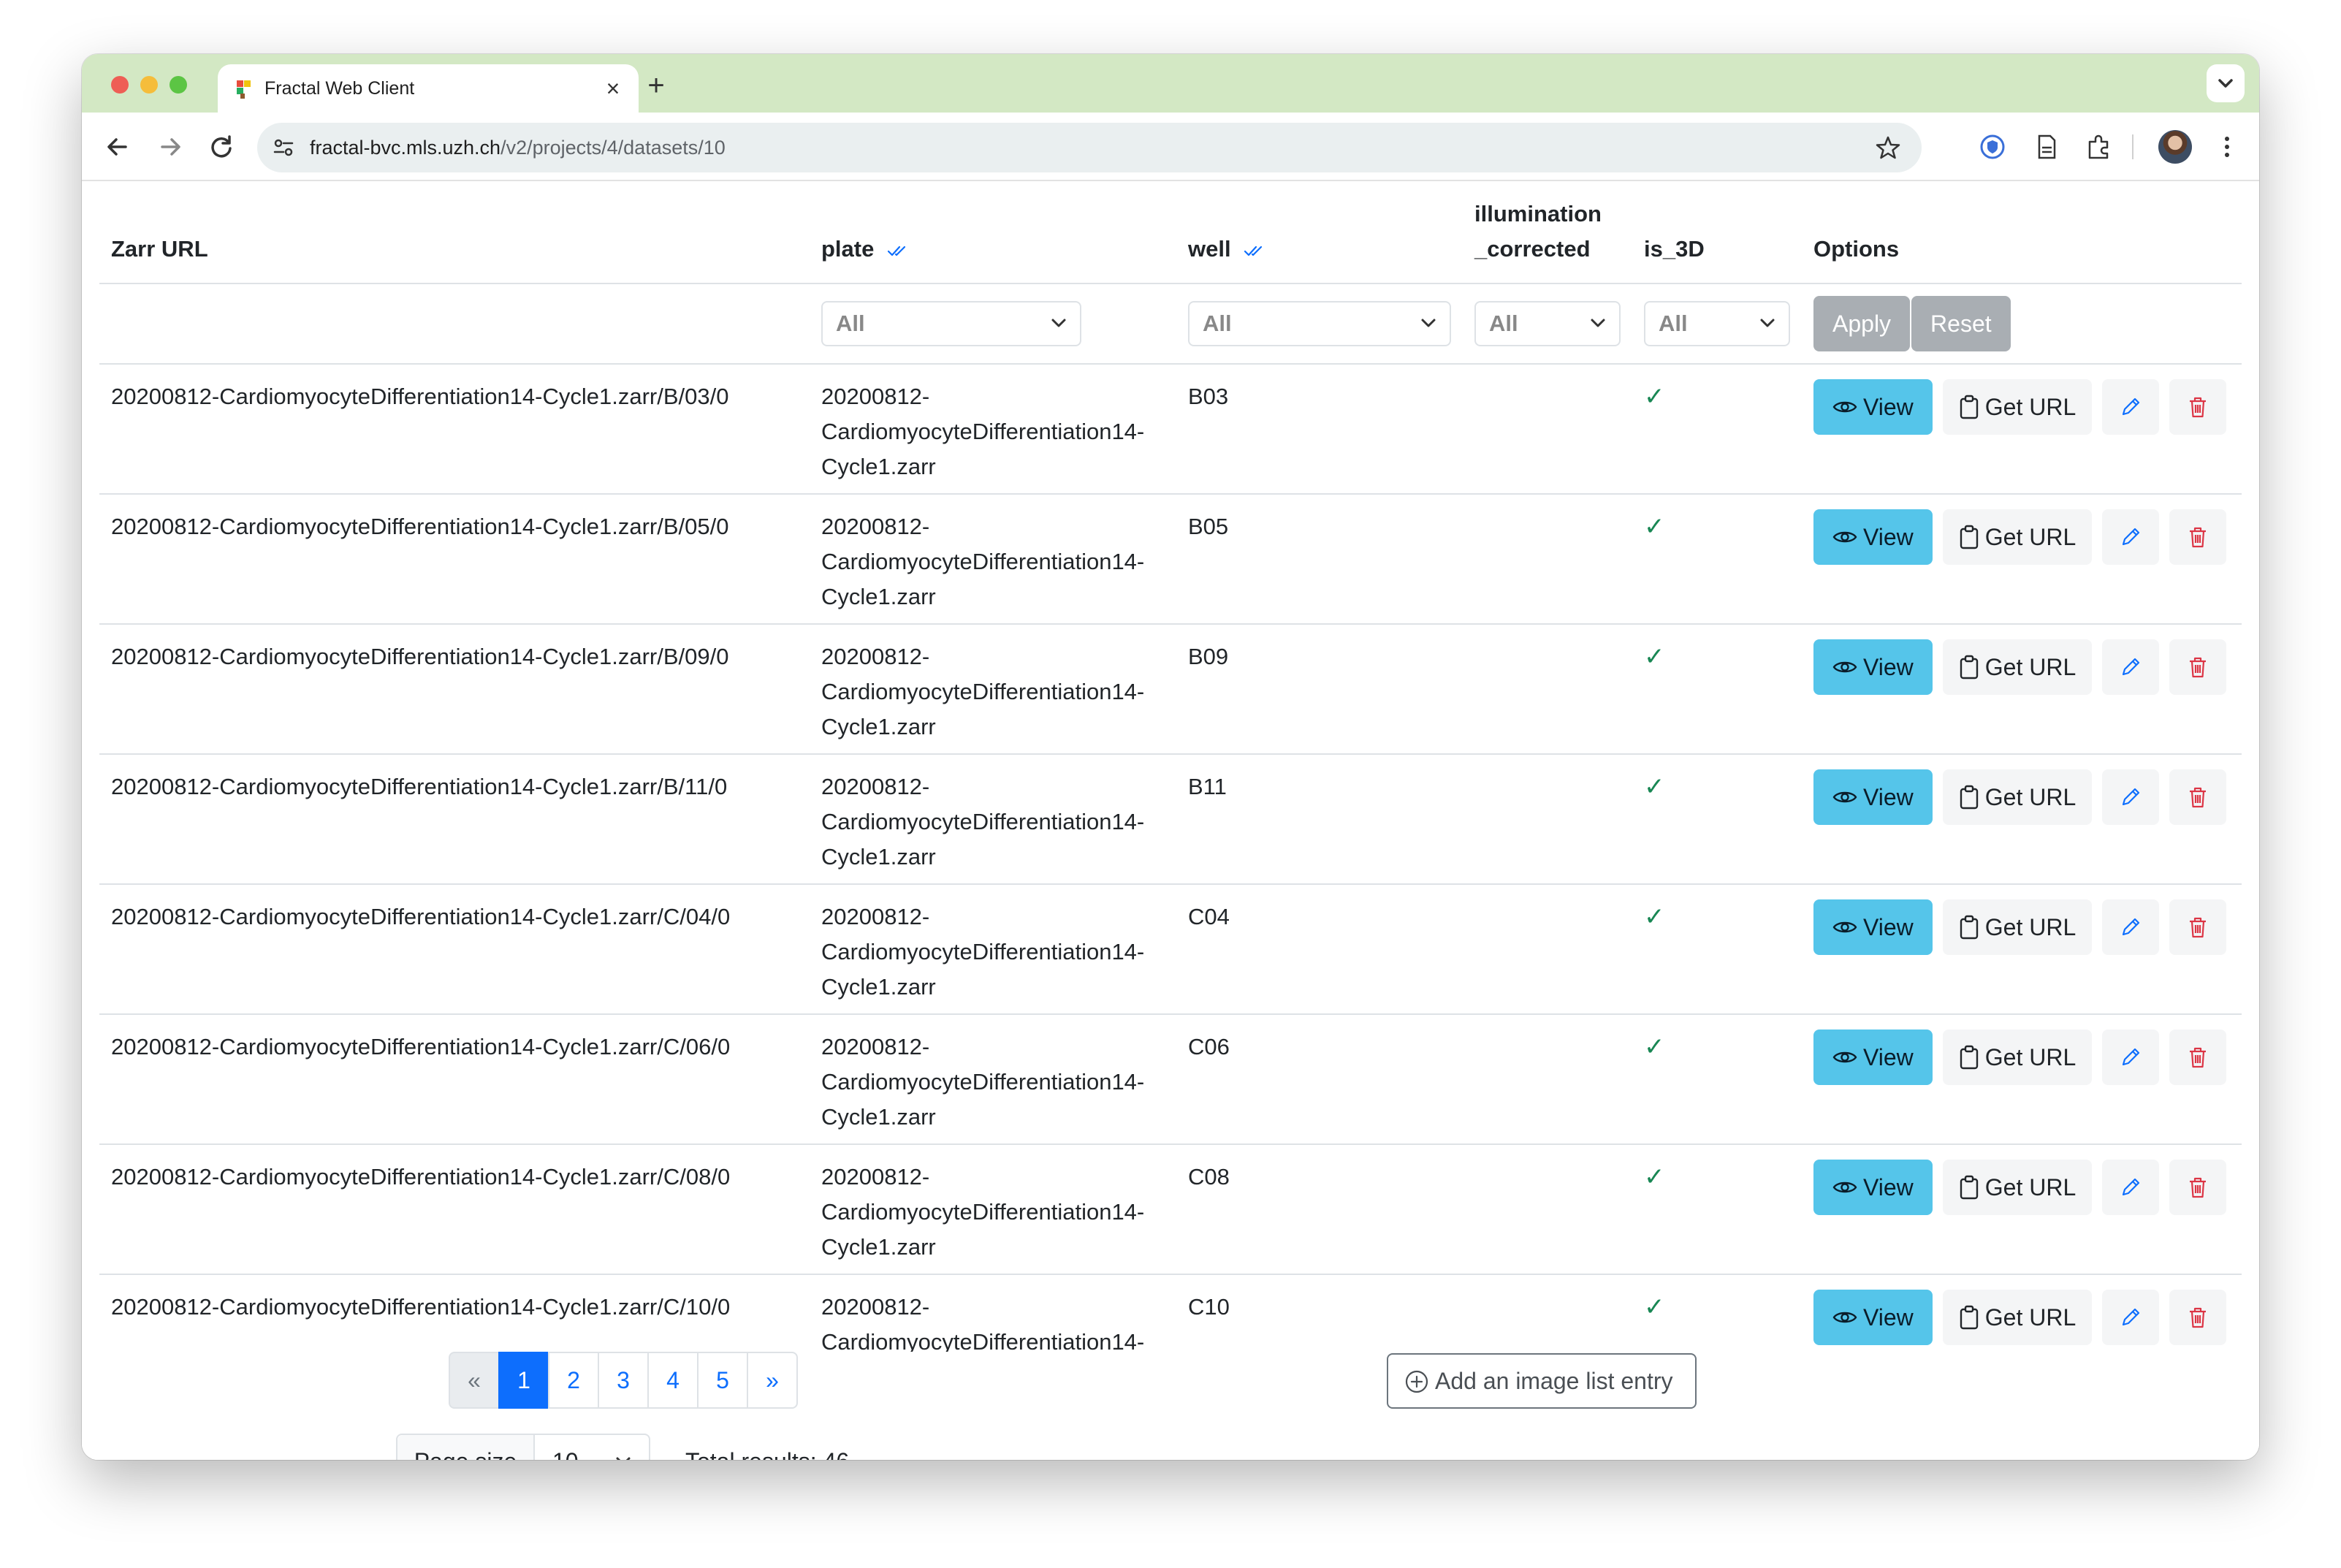  What do you see at coordinates (592, 1447) in the screenshot?
I see `page-size-select: 10` at bounding box center [592, 1447].